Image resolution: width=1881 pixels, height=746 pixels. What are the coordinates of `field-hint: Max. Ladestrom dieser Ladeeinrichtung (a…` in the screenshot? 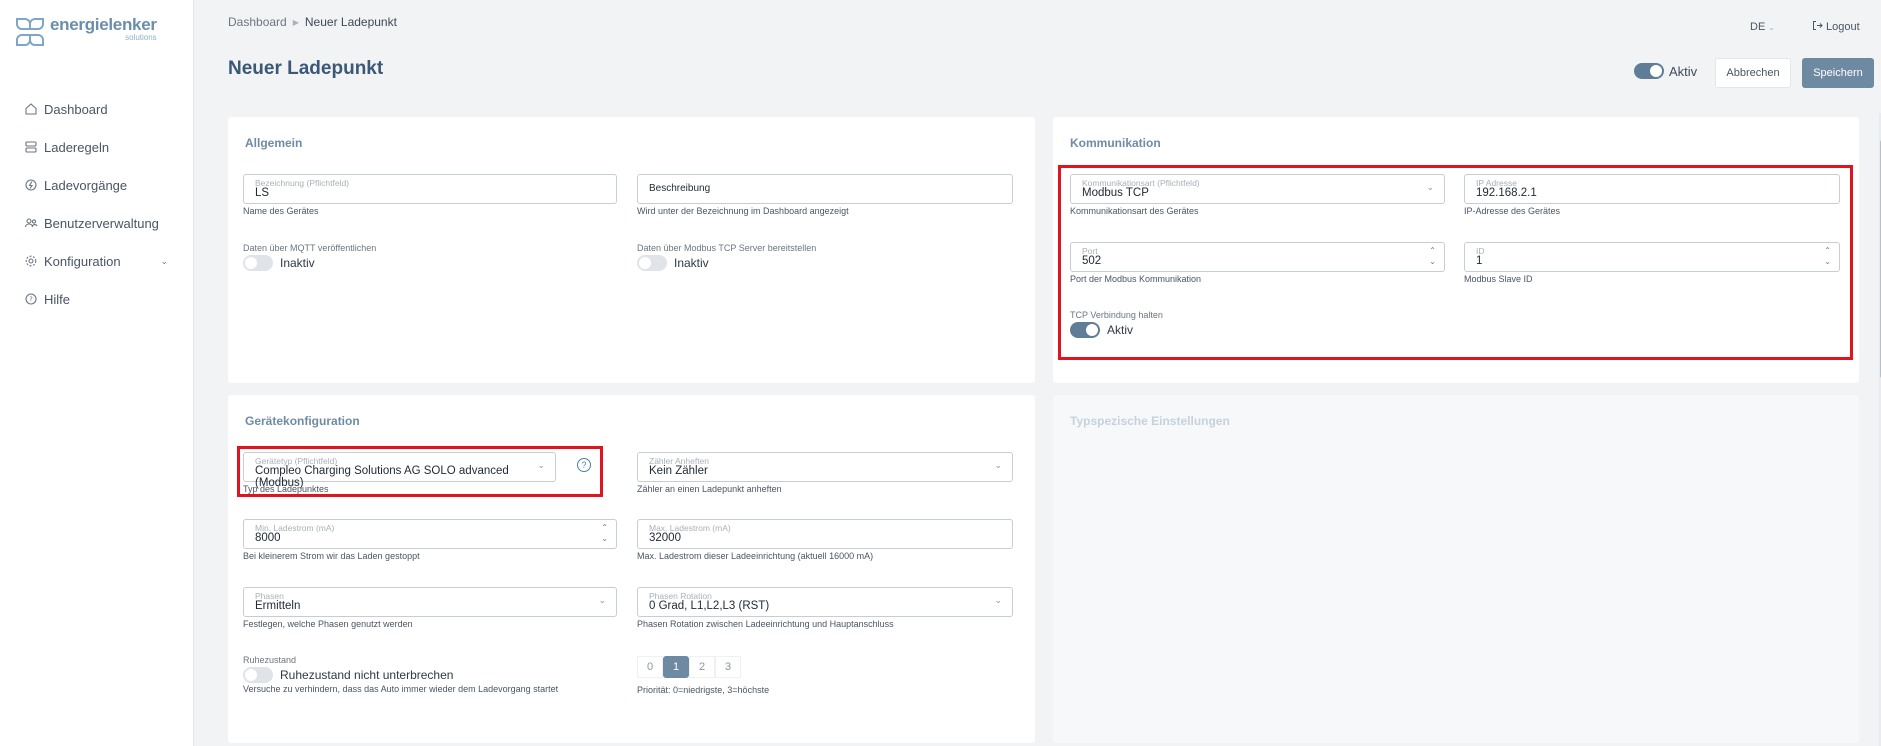 It's located at (755, 556).